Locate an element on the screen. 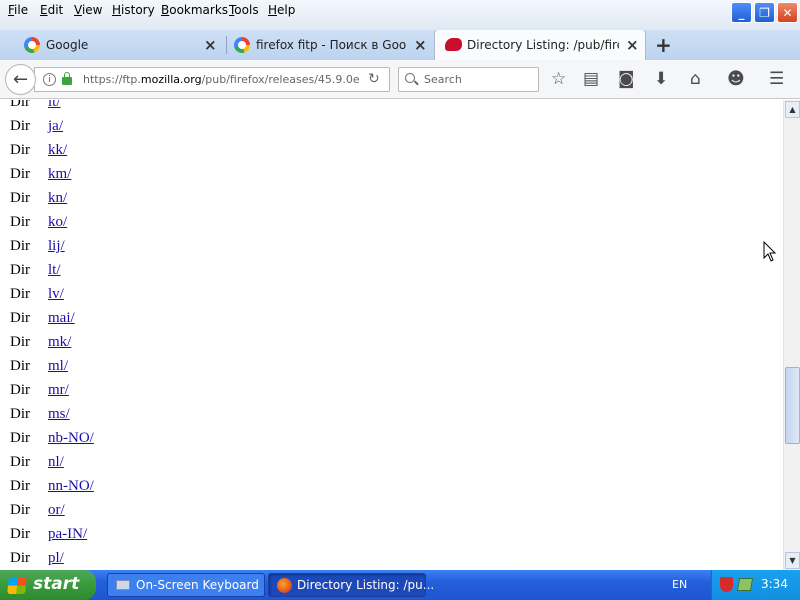 The image size is (800, 600). minimize-button: _ is located at coordinates (741, 12).